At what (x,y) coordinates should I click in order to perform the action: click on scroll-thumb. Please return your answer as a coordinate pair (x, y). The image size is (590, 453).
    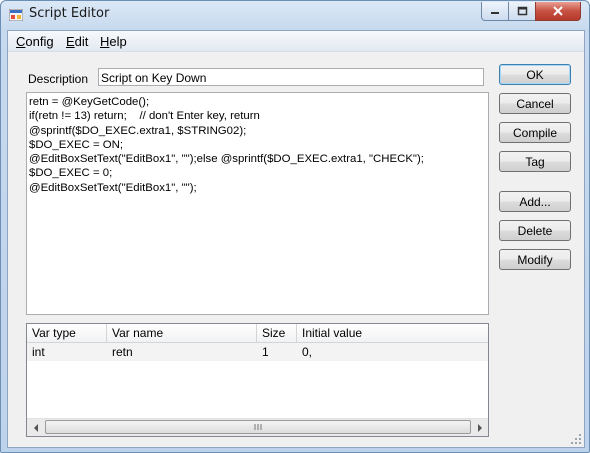
    Looking at the image, I should click on (258, 427).